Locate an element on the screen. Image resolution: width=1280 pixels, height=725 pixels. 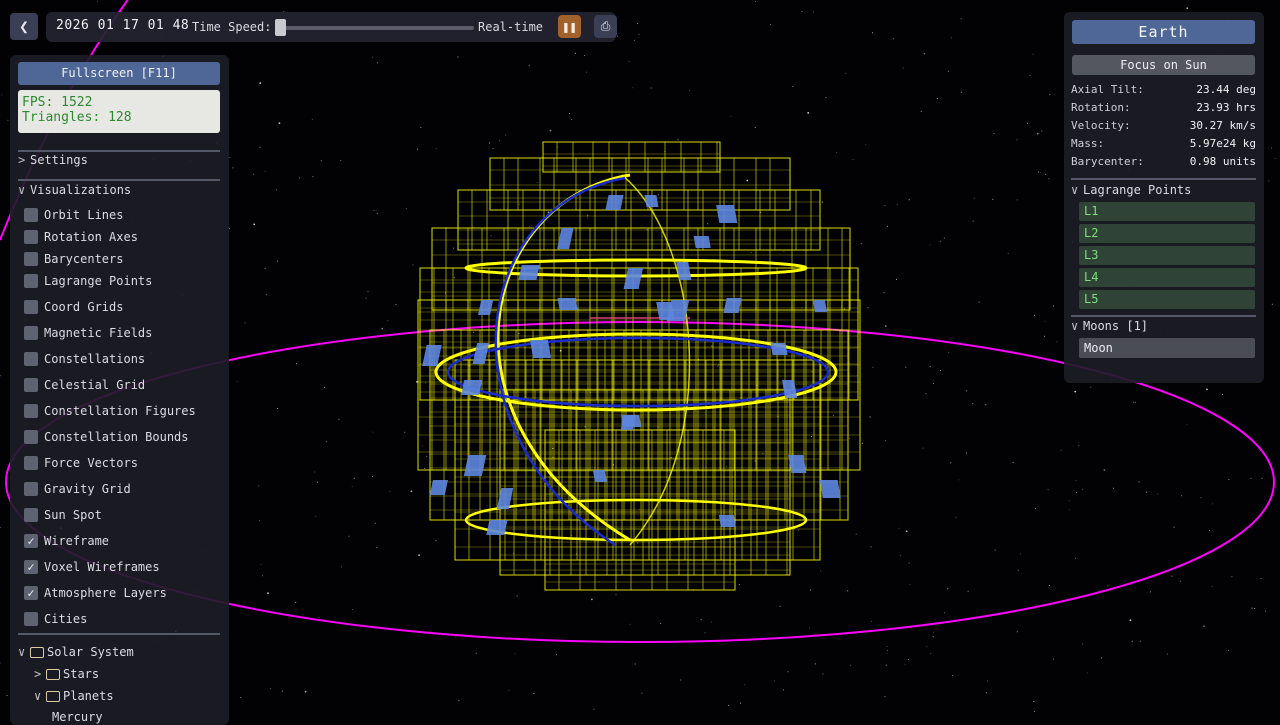
tree-planets: ∨ Planets is located at coordinates (74, 696).